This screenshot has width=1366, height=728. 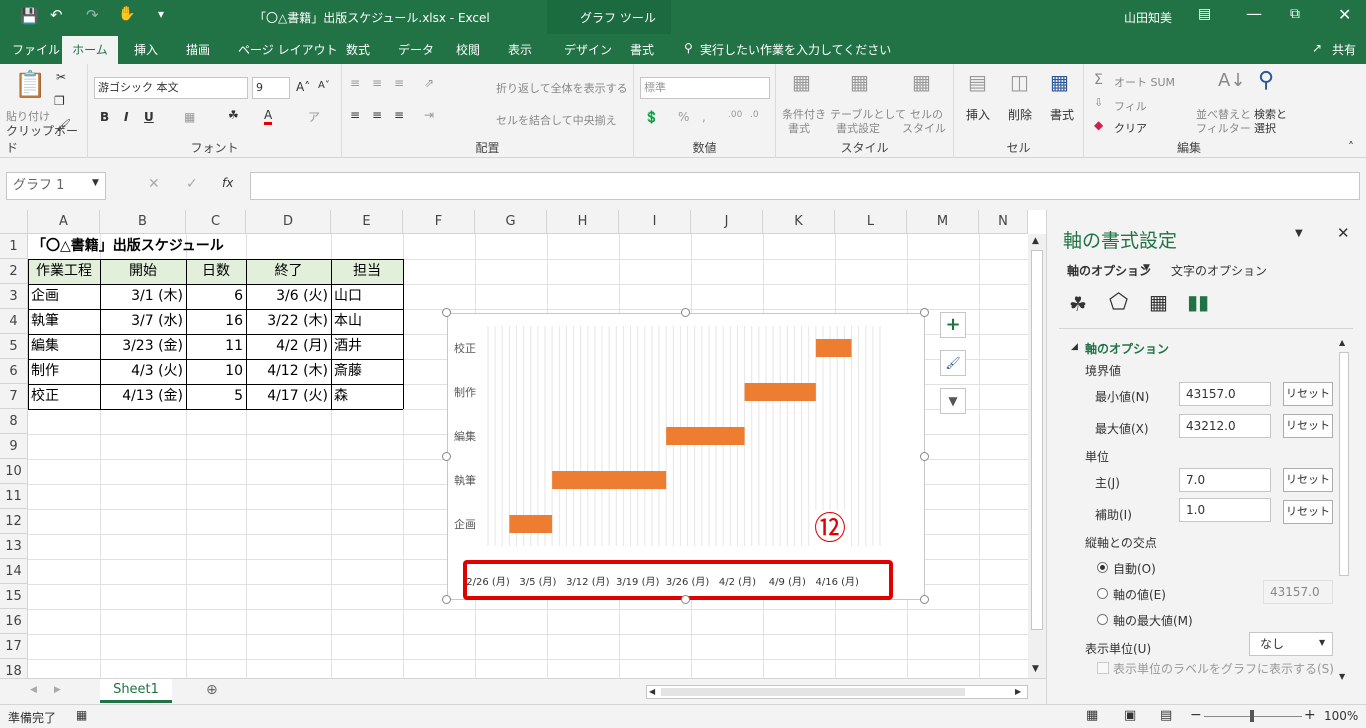 I want to click on column-header-K: K, so click(x=799, y=222).